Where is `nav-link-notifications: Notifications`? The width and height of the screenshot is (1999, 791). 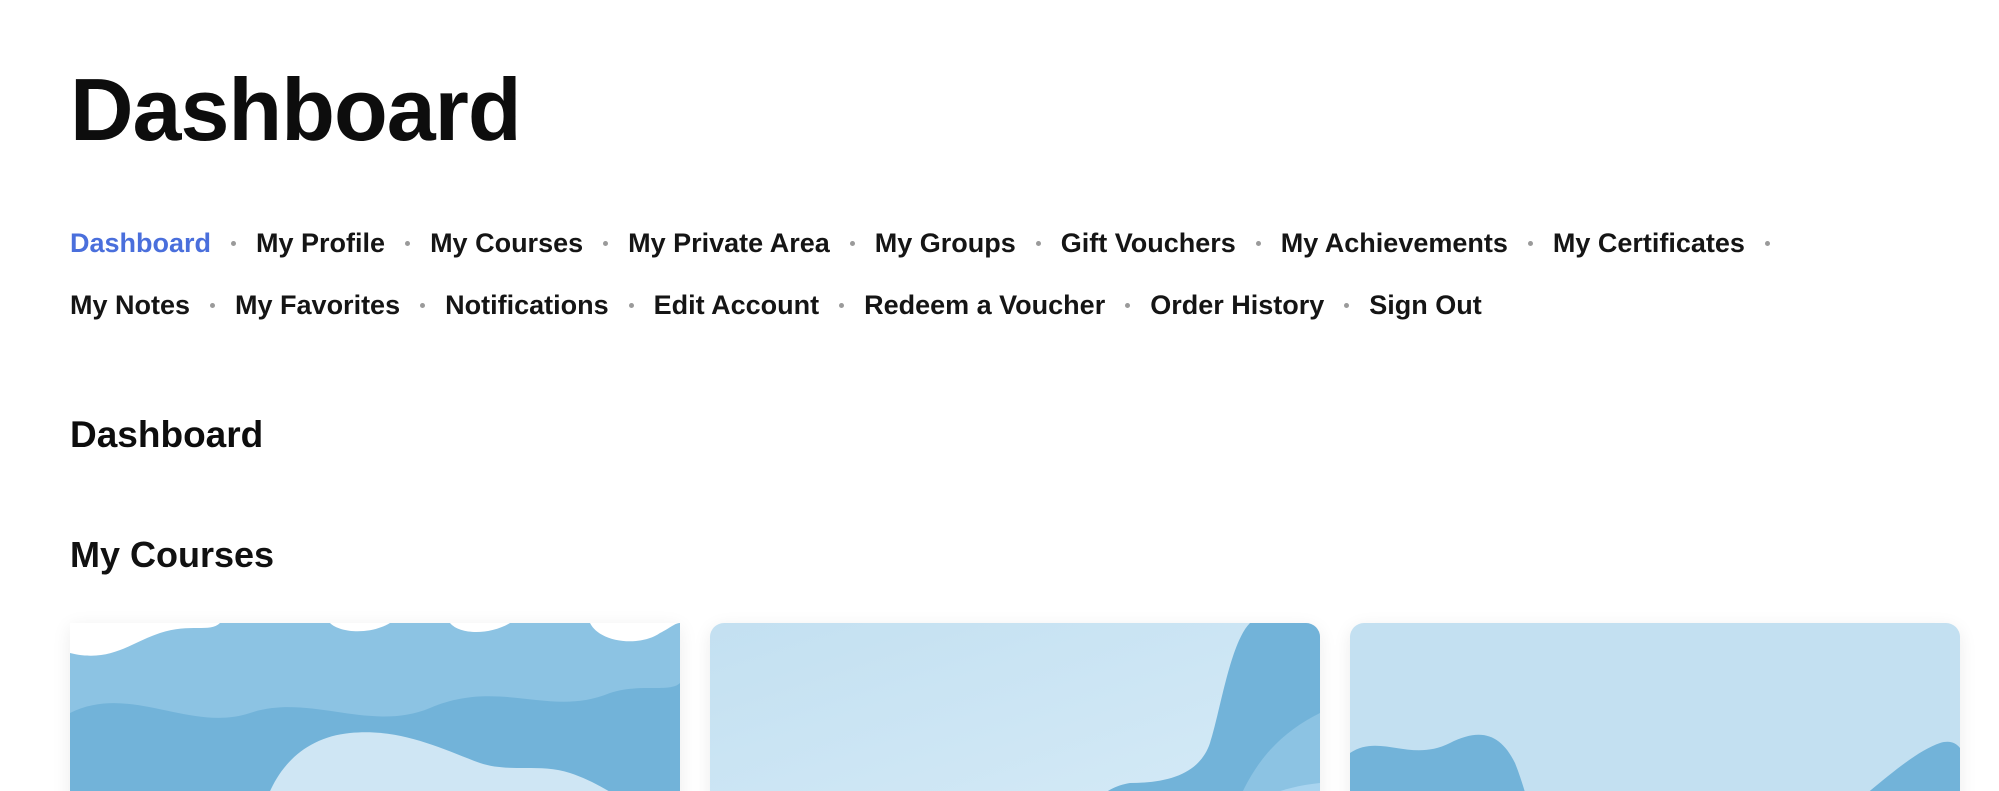
nav-link-notifications: Notifications is located at coordinates (527, 305).